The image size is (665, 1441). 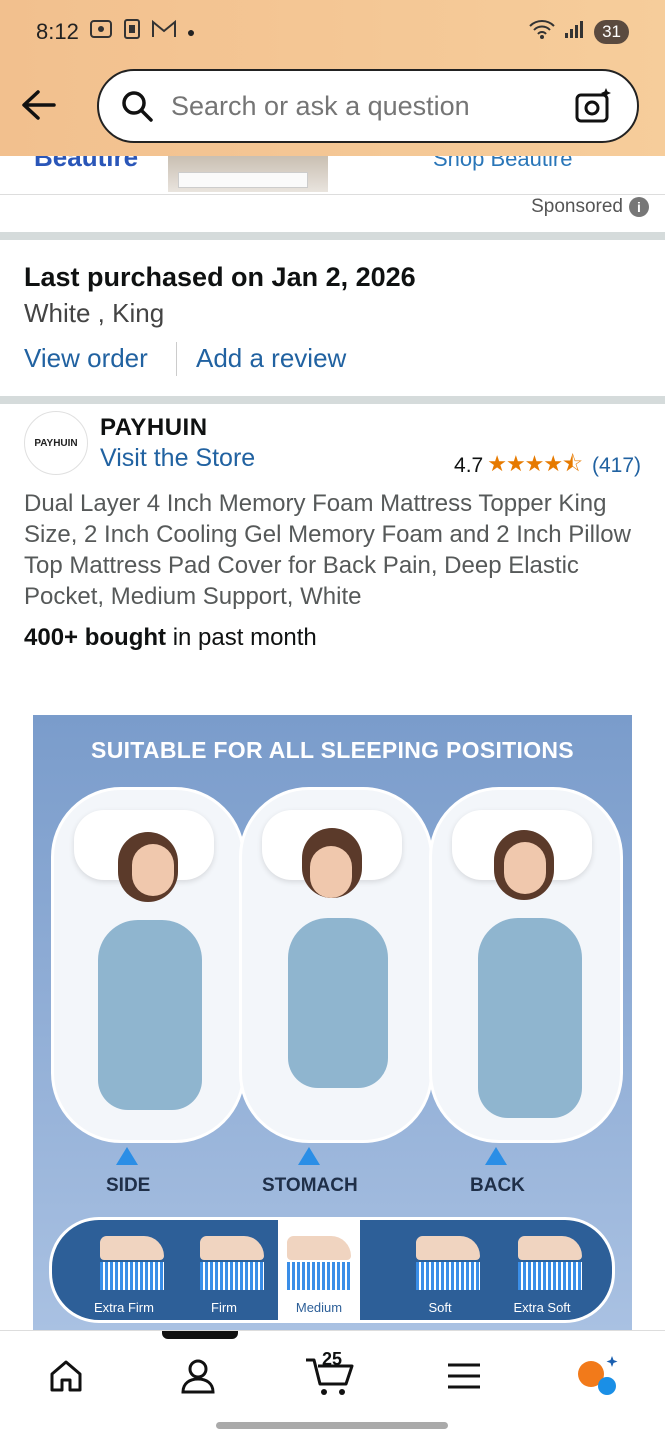 I want to click on firmness-medium: Medium, so click(x=319, y=1270).